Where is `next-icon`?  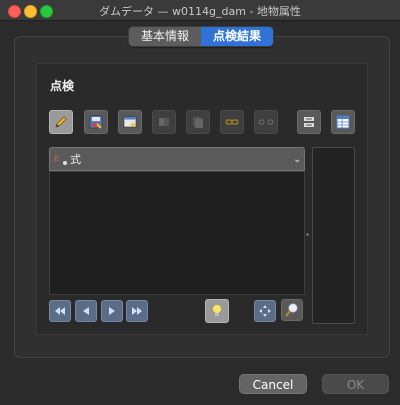
next-icon is located at coordinates (112, 311).